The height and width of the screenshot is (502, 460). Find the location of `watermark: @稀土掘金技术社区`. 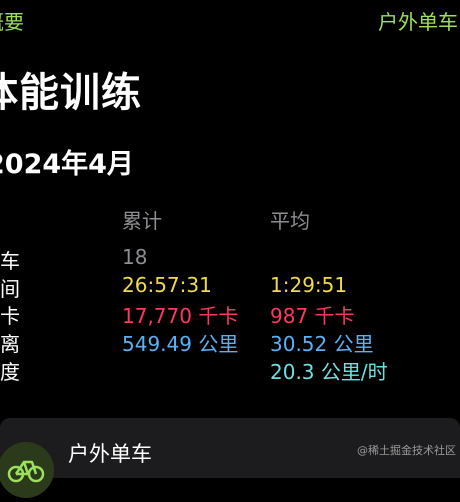

watermark: @稀土掘金技术社区 is located at coordinates (406, 450).